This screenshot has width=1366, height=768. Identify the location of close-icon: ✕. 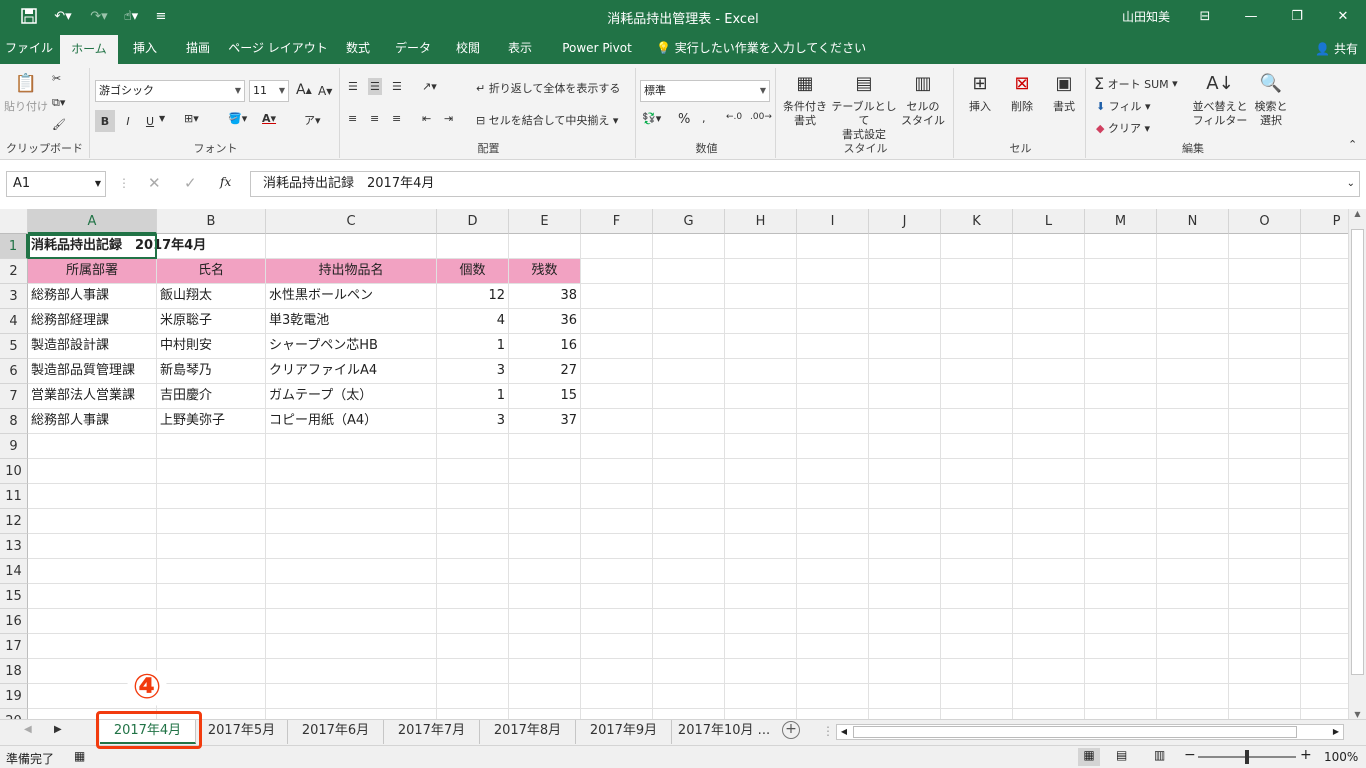
(1343, 16).